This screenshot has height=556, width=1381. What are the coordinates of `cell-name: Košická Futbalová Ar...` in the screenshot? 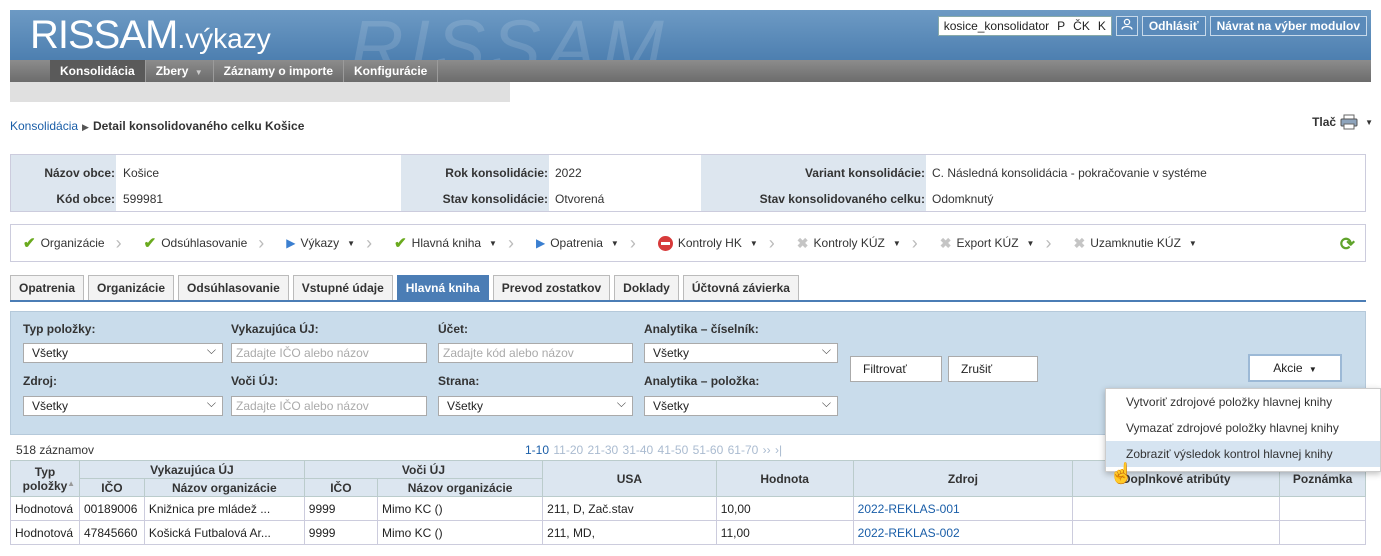 It's located at (224, 532).